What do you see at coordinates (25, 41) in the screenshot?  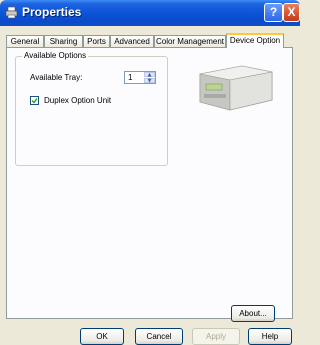 I see `tab-general: General` at bounding box center [25, 41].